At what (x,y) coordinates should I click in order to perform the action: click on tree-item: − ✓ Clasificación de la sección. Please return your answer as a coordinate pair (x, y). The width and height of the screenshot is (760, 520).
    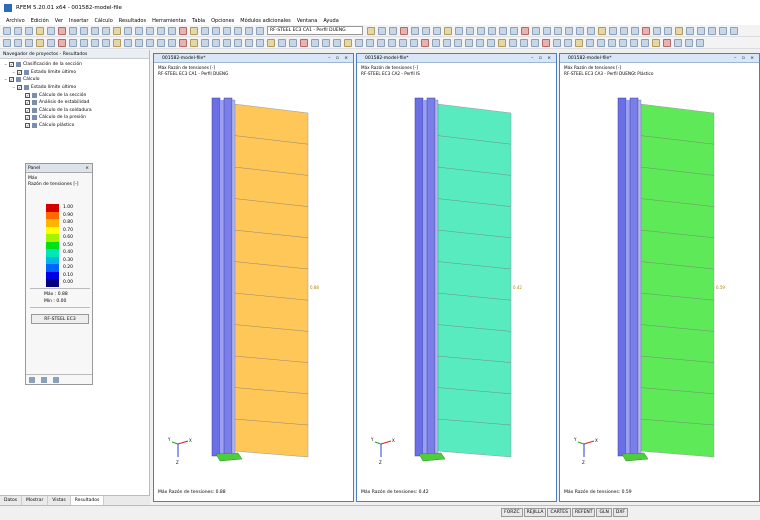
    Looking at the image, I should click on (74, 65).